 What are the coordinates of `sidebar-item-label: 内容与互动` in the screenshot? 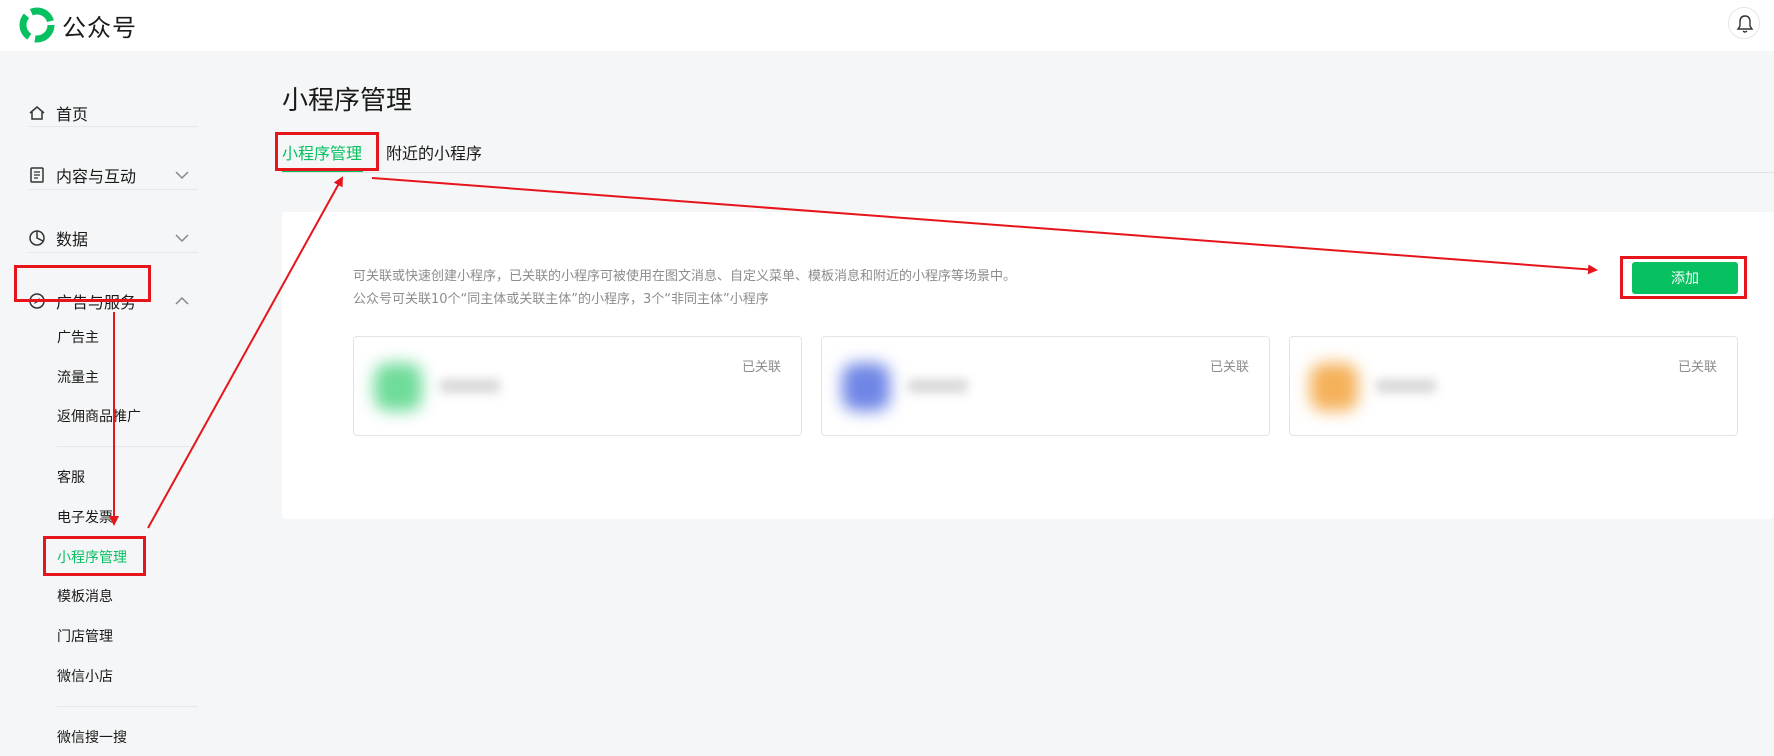 It's located at (96, 176).